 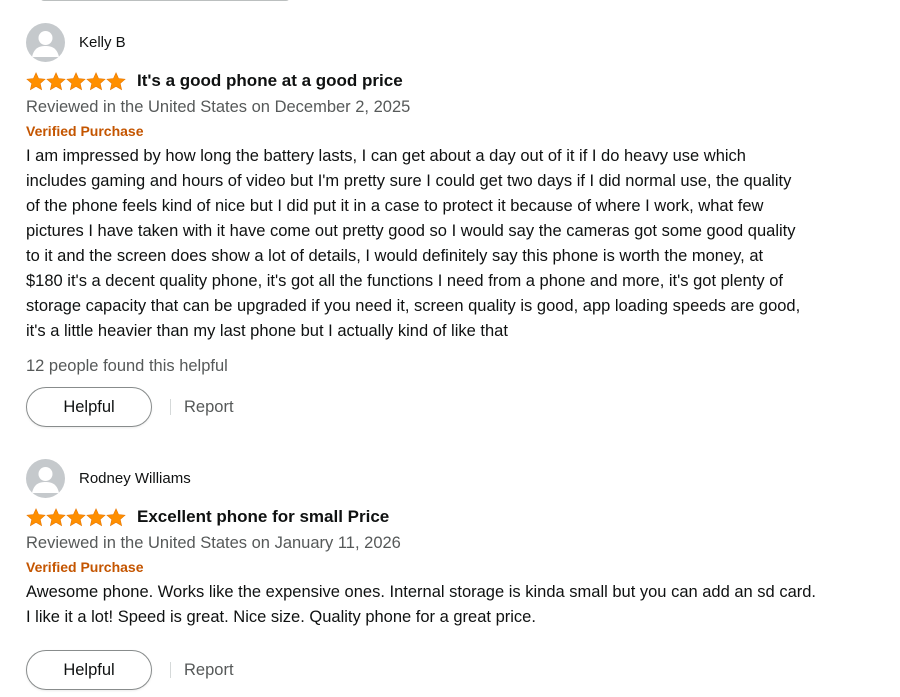 I want to click on reviewer-profile: Kelly B, so click(x=456, y=42).